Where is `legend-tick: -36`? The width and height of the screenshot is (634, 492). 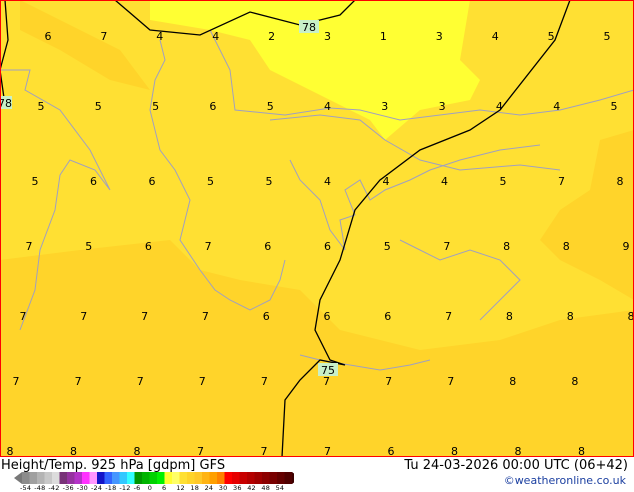 legend-tick: -36 is located at coordinates (68, 488).